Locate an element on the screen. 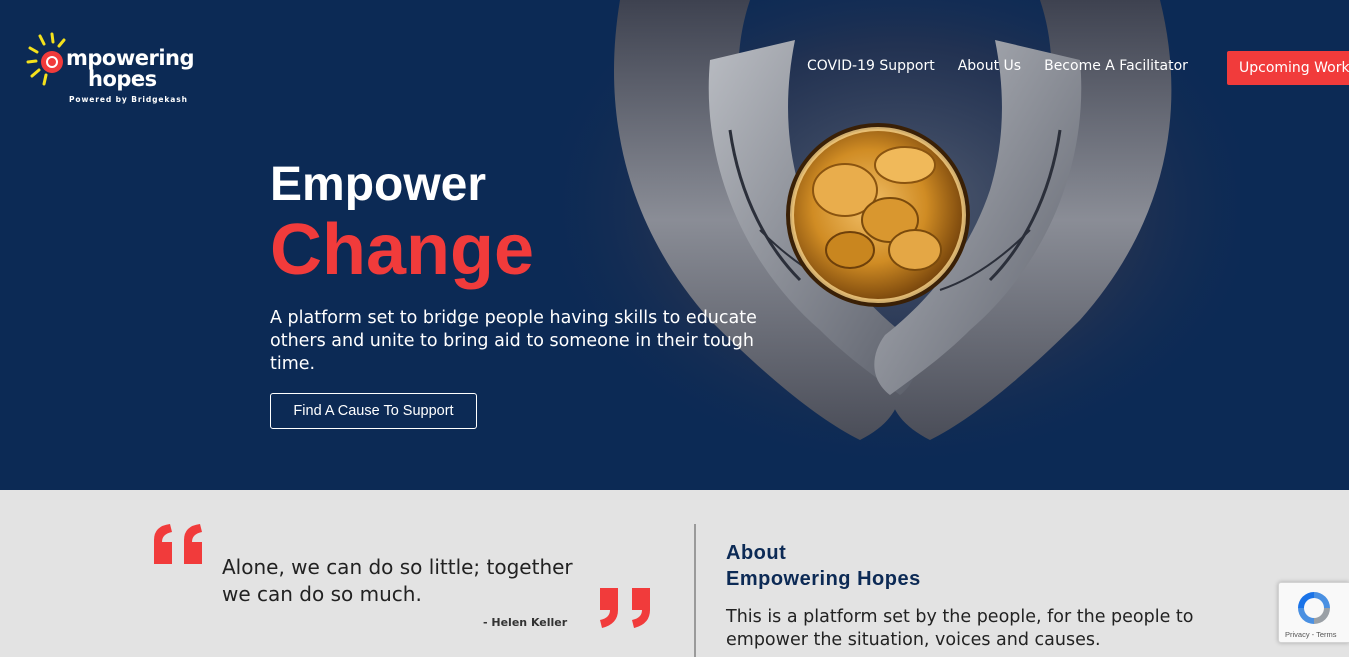  hero-title-change: Change is located at coordinates (402, 250).